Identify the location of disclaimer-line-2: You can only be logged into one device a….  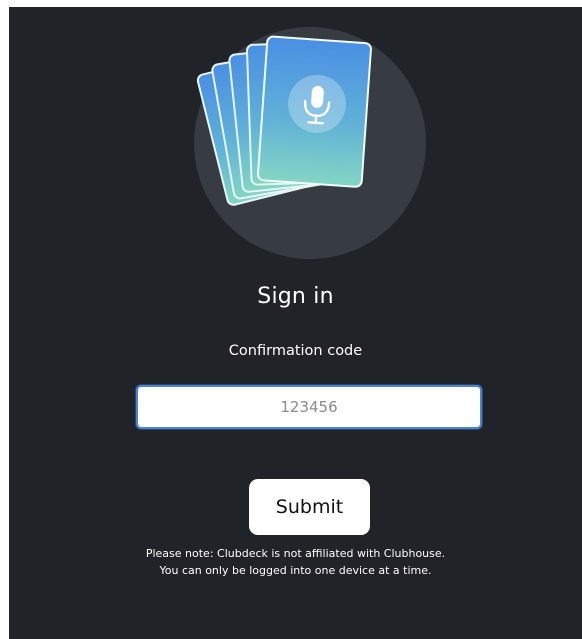
(295, 570).